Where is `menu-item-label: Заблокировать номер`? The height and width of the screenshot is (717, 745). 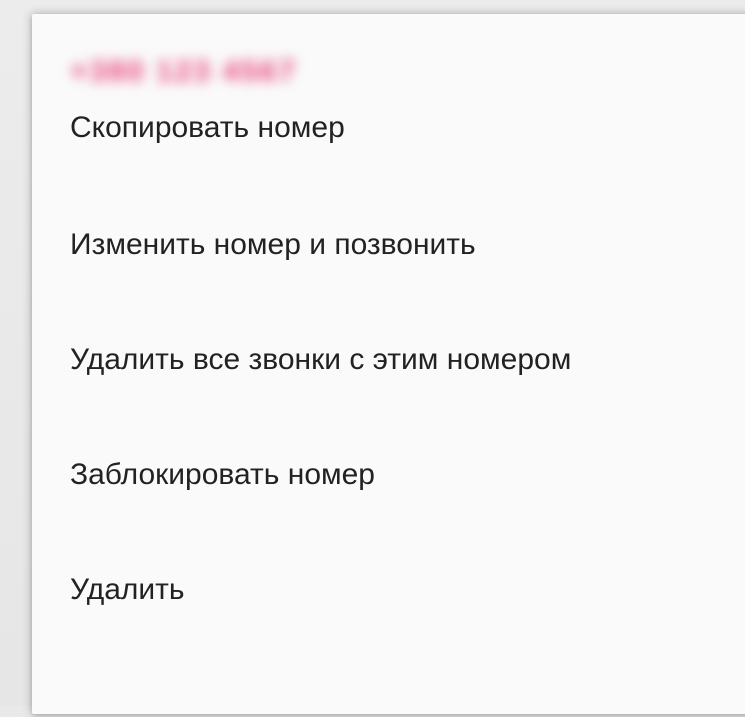 menu-item-label: Заблокировать номер is located at coordinates (222, 474).